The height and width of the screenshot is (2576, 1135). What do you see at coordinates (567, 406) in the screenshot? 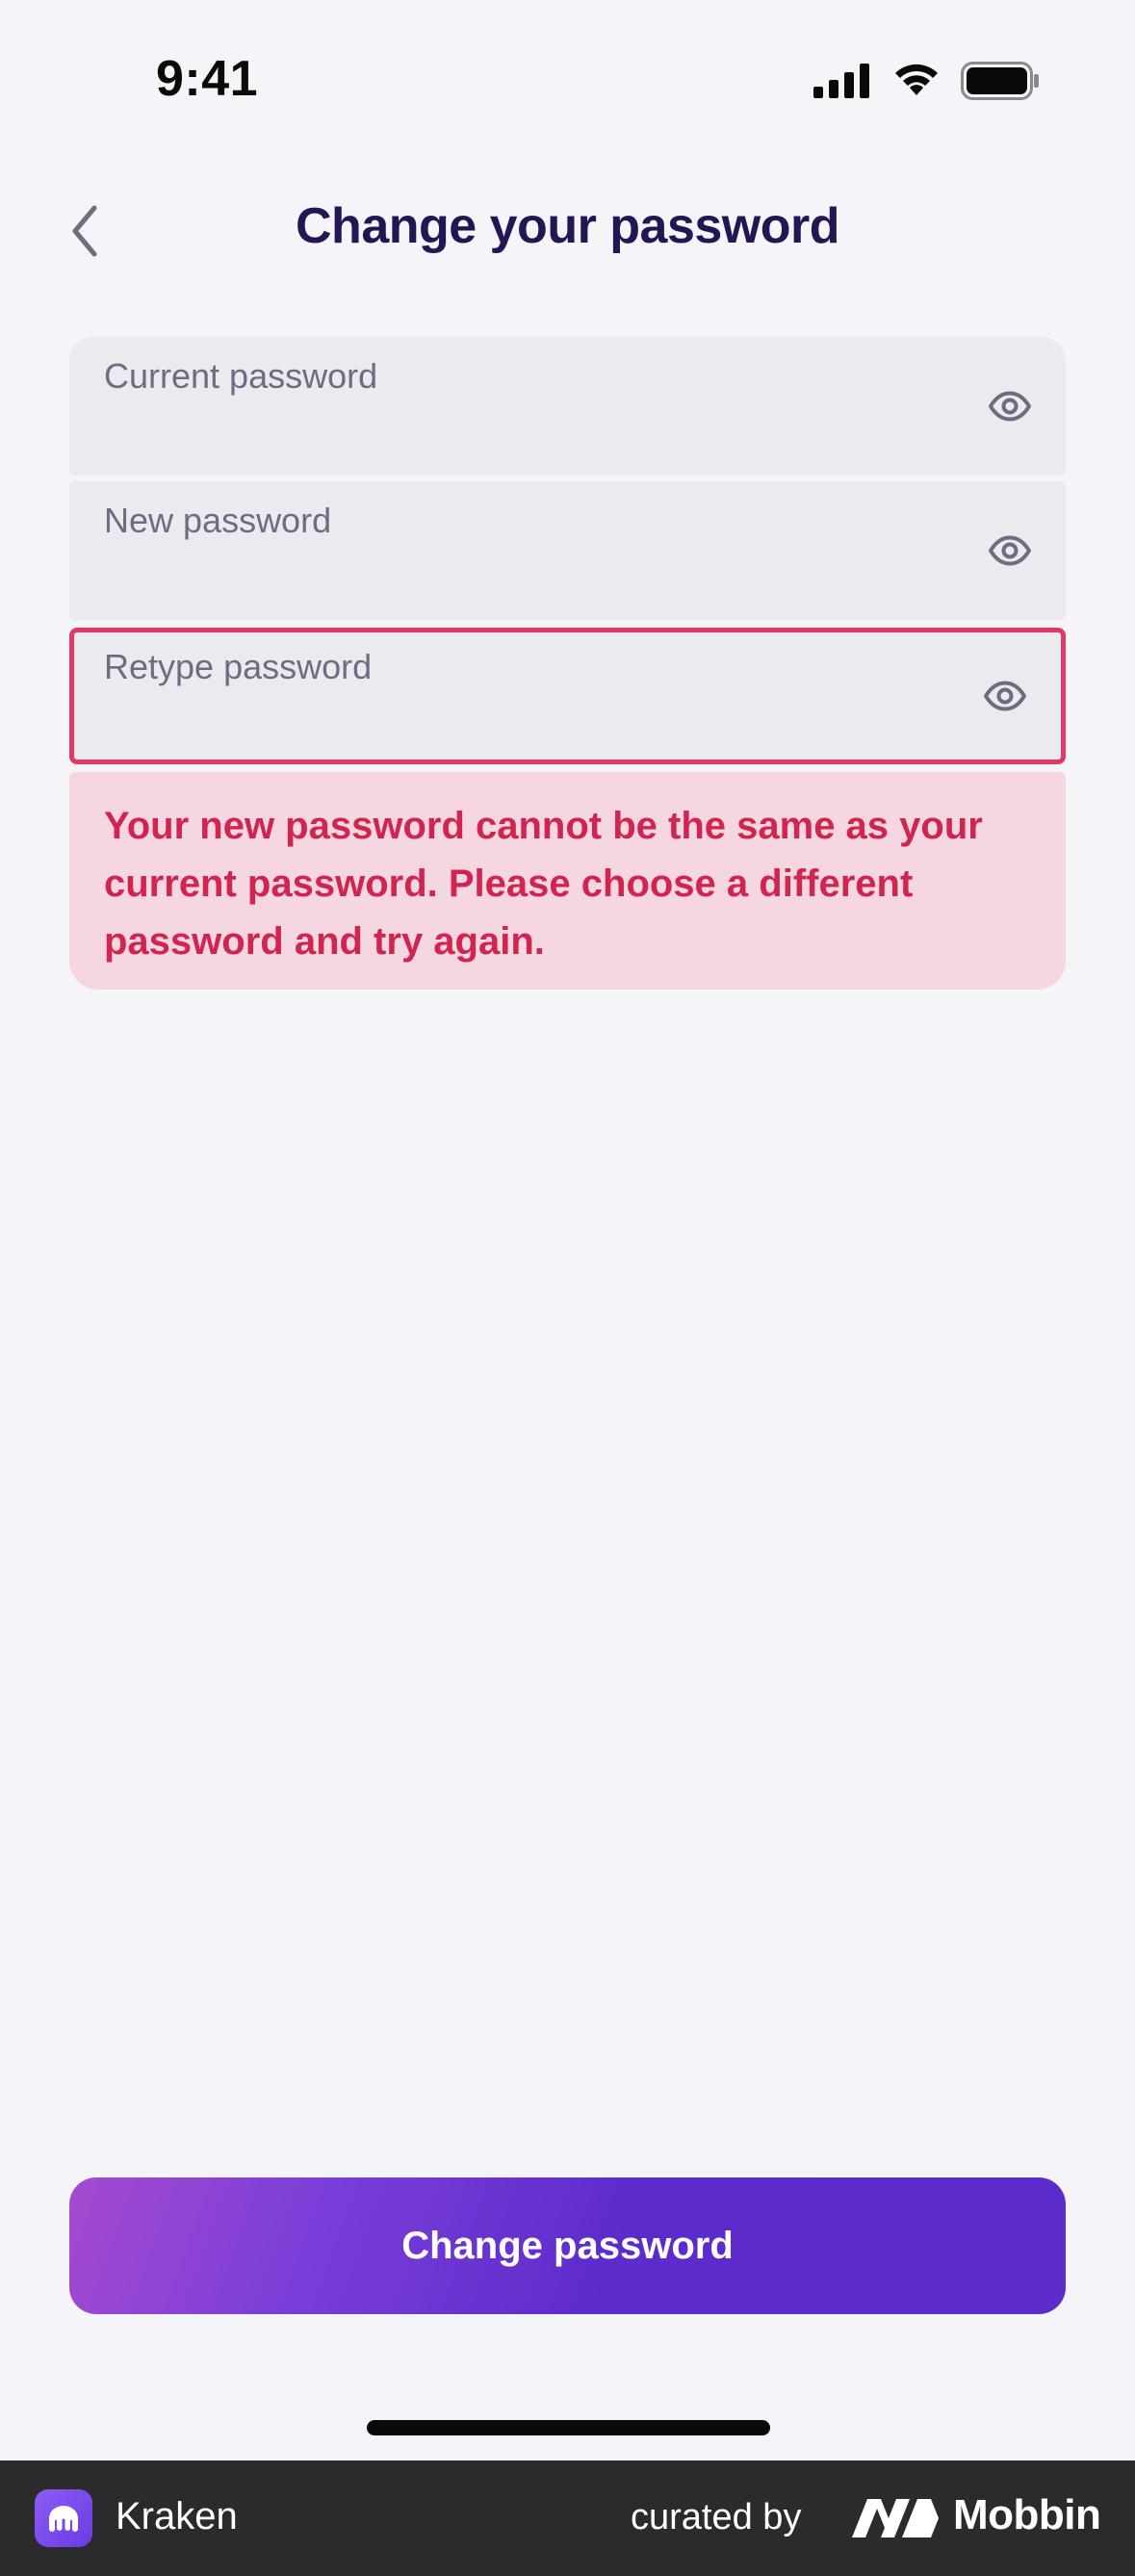
I see `current-password-field: Current password` at bounding box center [567, 406].